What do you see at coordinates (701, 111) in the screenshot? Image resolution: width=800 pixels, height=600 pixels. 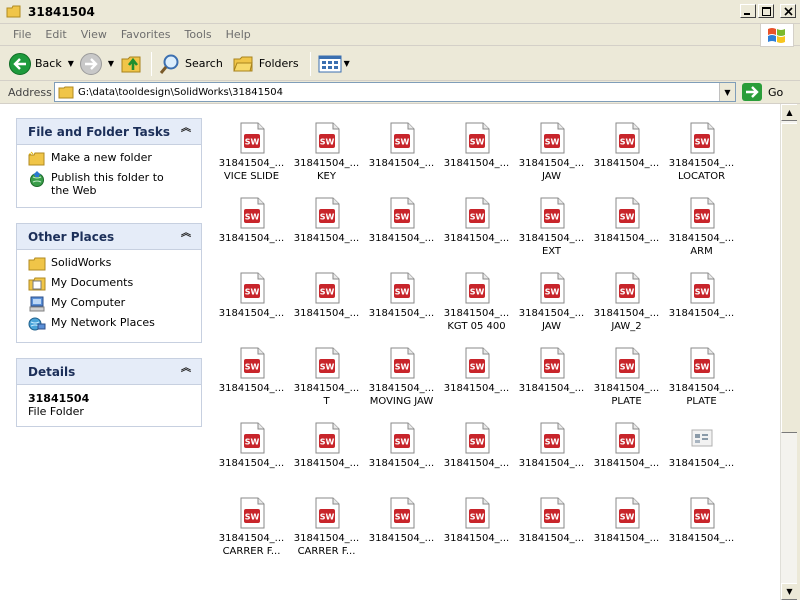 I see `file-item: SW31841504_...VICE BODY` at bounding box center [701, 111].